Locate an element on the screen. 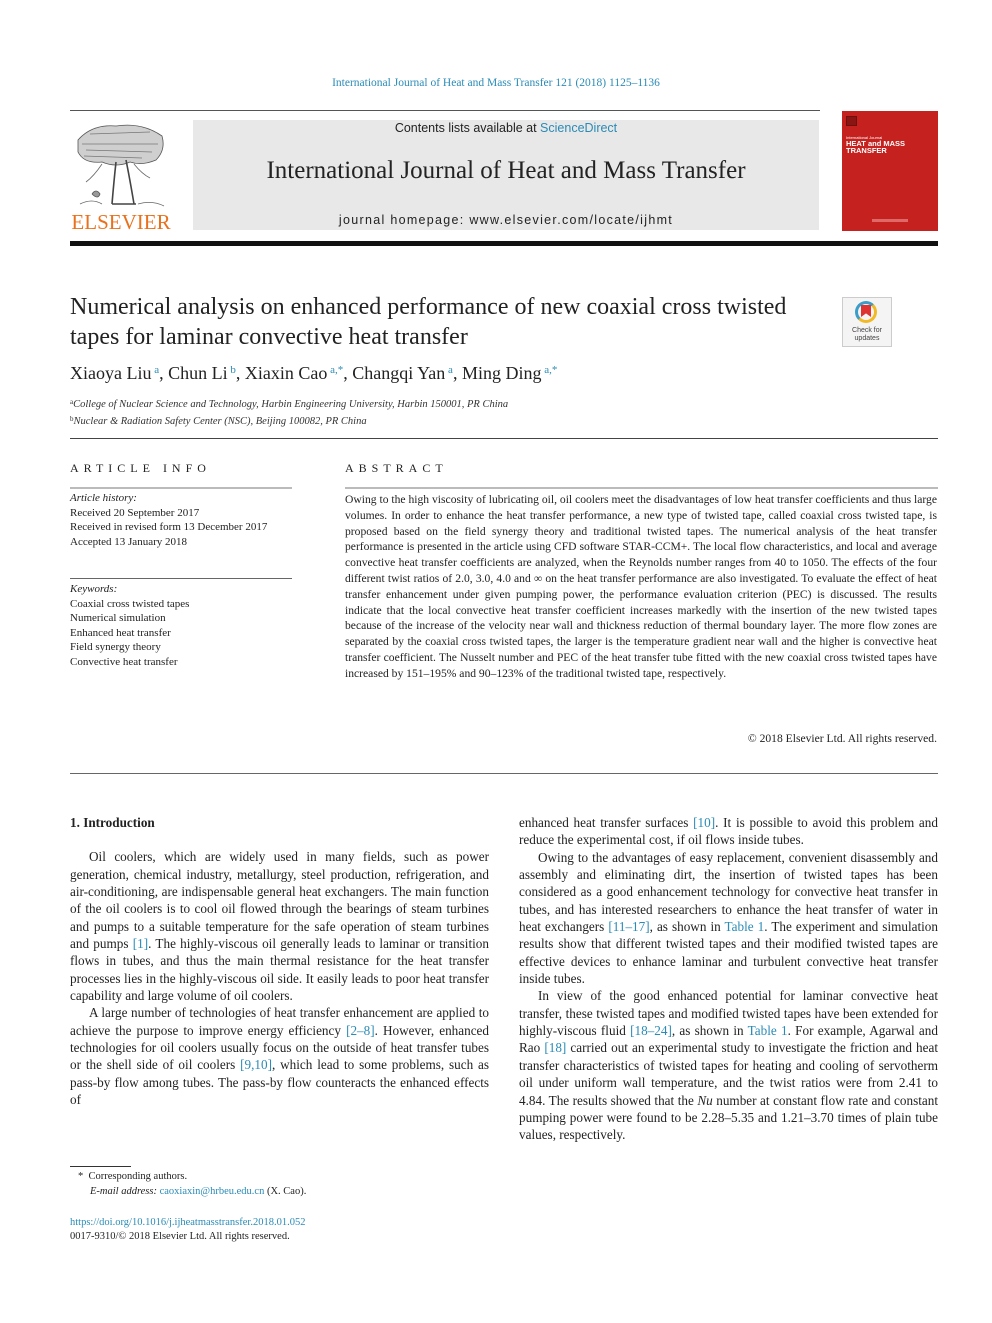  check-for-updates-button: Check for updates is located at coordinates (867, 322).